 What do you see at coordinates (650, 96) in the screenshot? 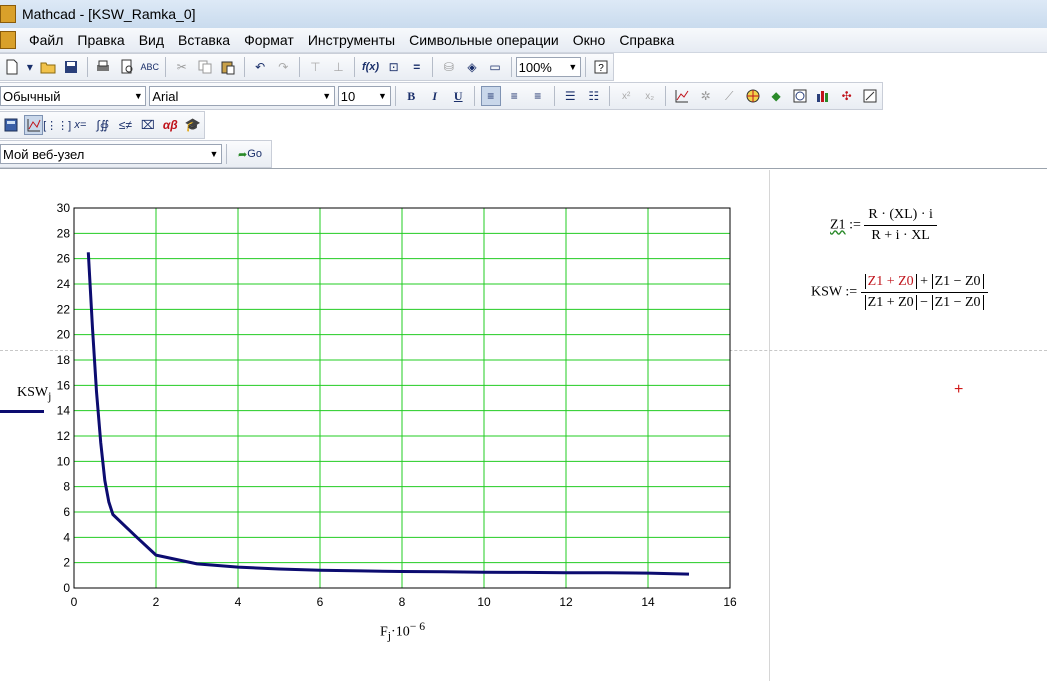
I see `subscript-icon: x₂` at bounding box center [650, 96].